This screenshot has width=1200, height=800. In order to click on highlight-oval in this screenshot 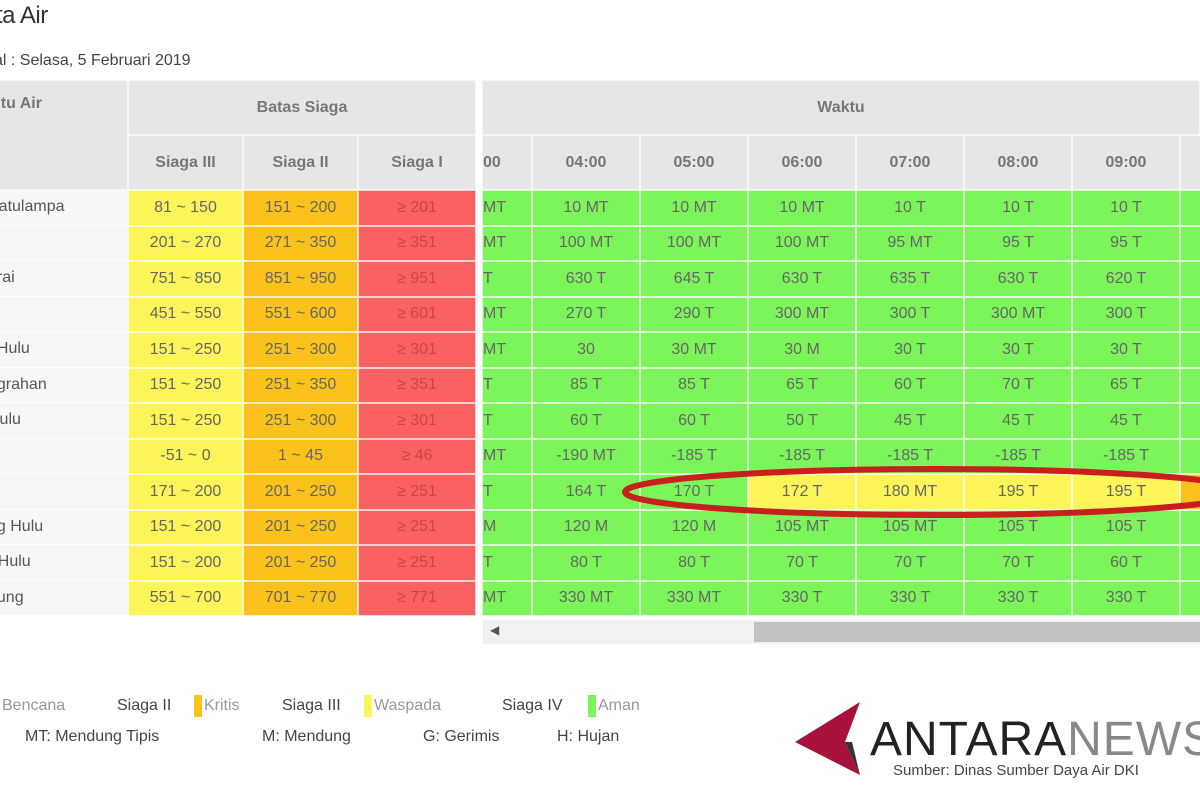, I will do `click(911, 492)`.